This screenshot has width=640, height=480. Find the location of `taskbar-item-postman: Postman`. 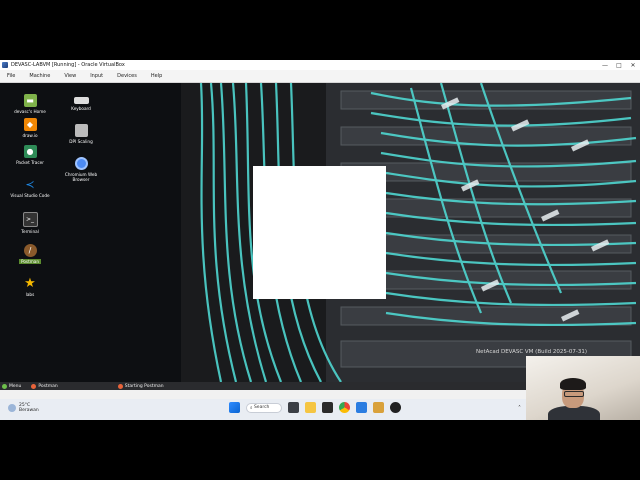

taskbar-item-postman: Postman is located at coordinates (43, 386).